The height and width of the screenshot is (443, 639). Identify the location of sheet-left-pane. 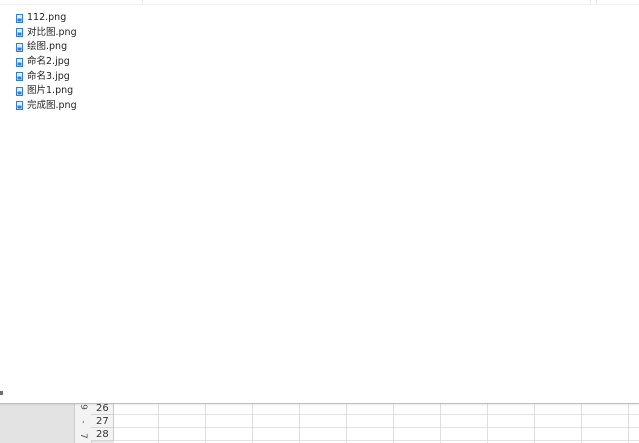
(37, 421).